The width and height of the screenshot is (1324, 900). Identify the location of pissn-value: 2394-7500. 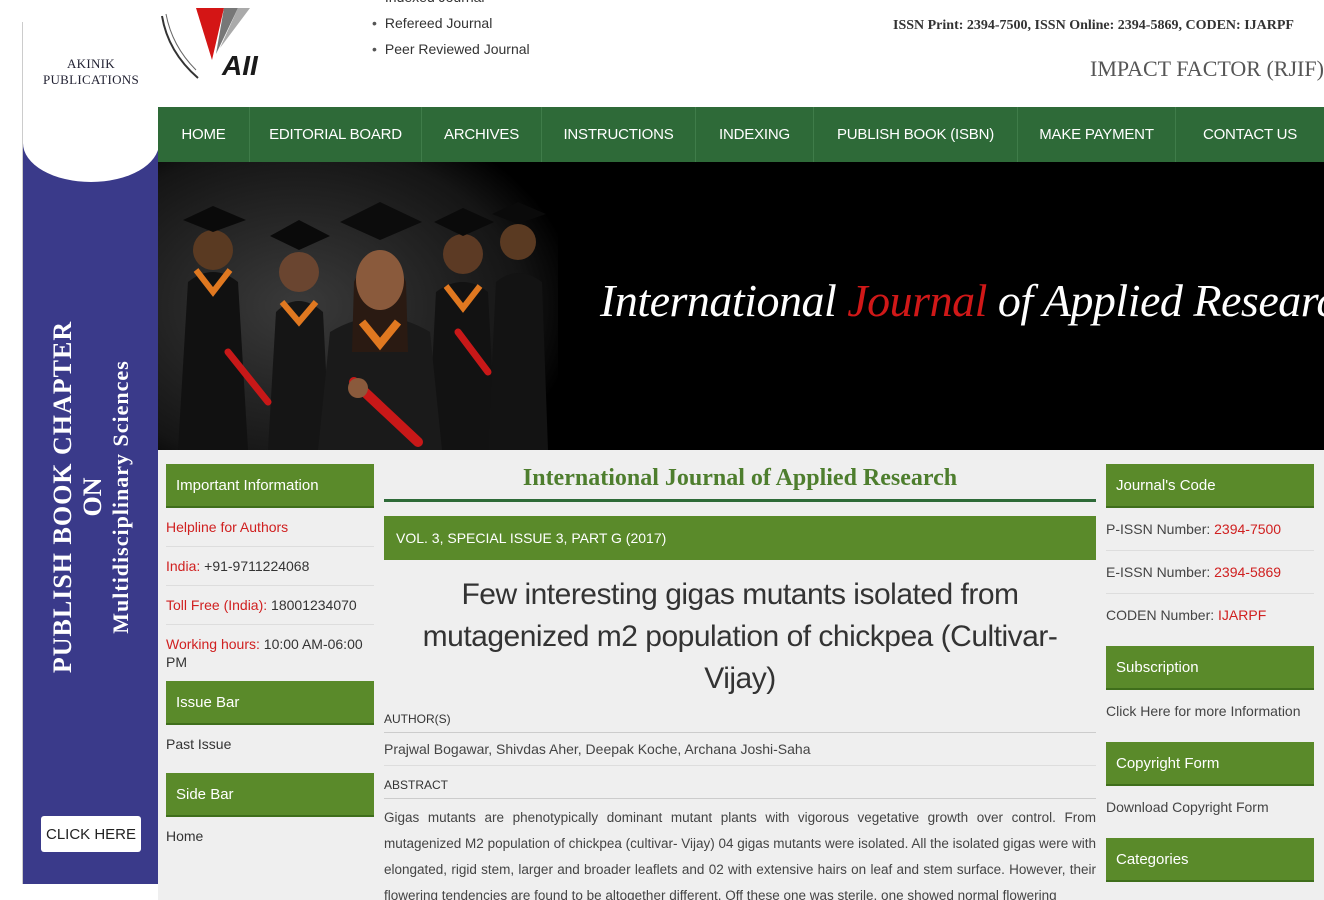
(1248, 529).